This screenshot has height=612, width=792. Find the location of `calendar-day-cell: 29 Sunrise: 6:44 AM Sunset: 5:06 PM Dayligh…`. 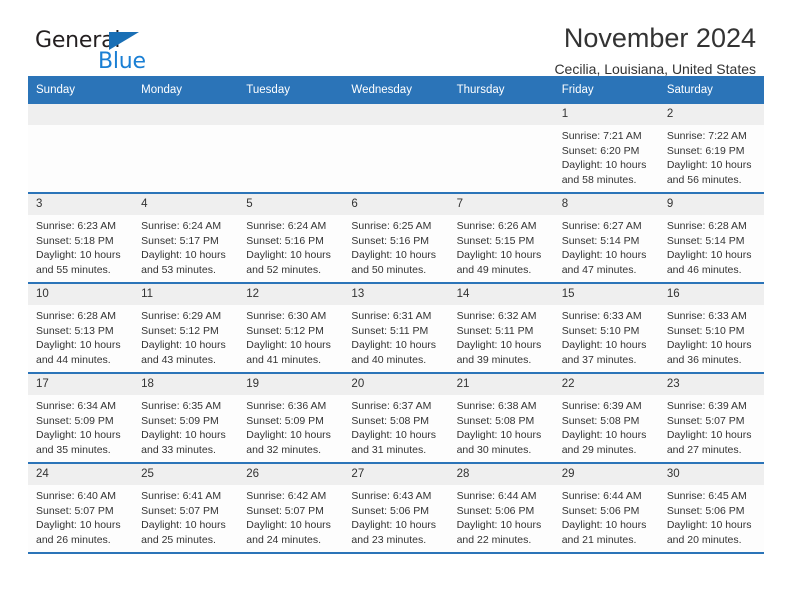

calendar-day-cell: 29 Sunrise: 6:44 AM Sunset: 5:06 PM Dayligh… is located at coordinates (606, 508).